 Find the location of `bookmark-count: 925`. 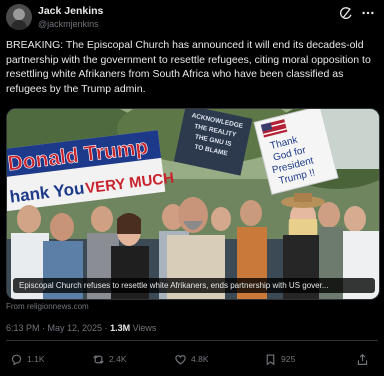

bookmark-count: 925 is located at coordinates (288, 359).